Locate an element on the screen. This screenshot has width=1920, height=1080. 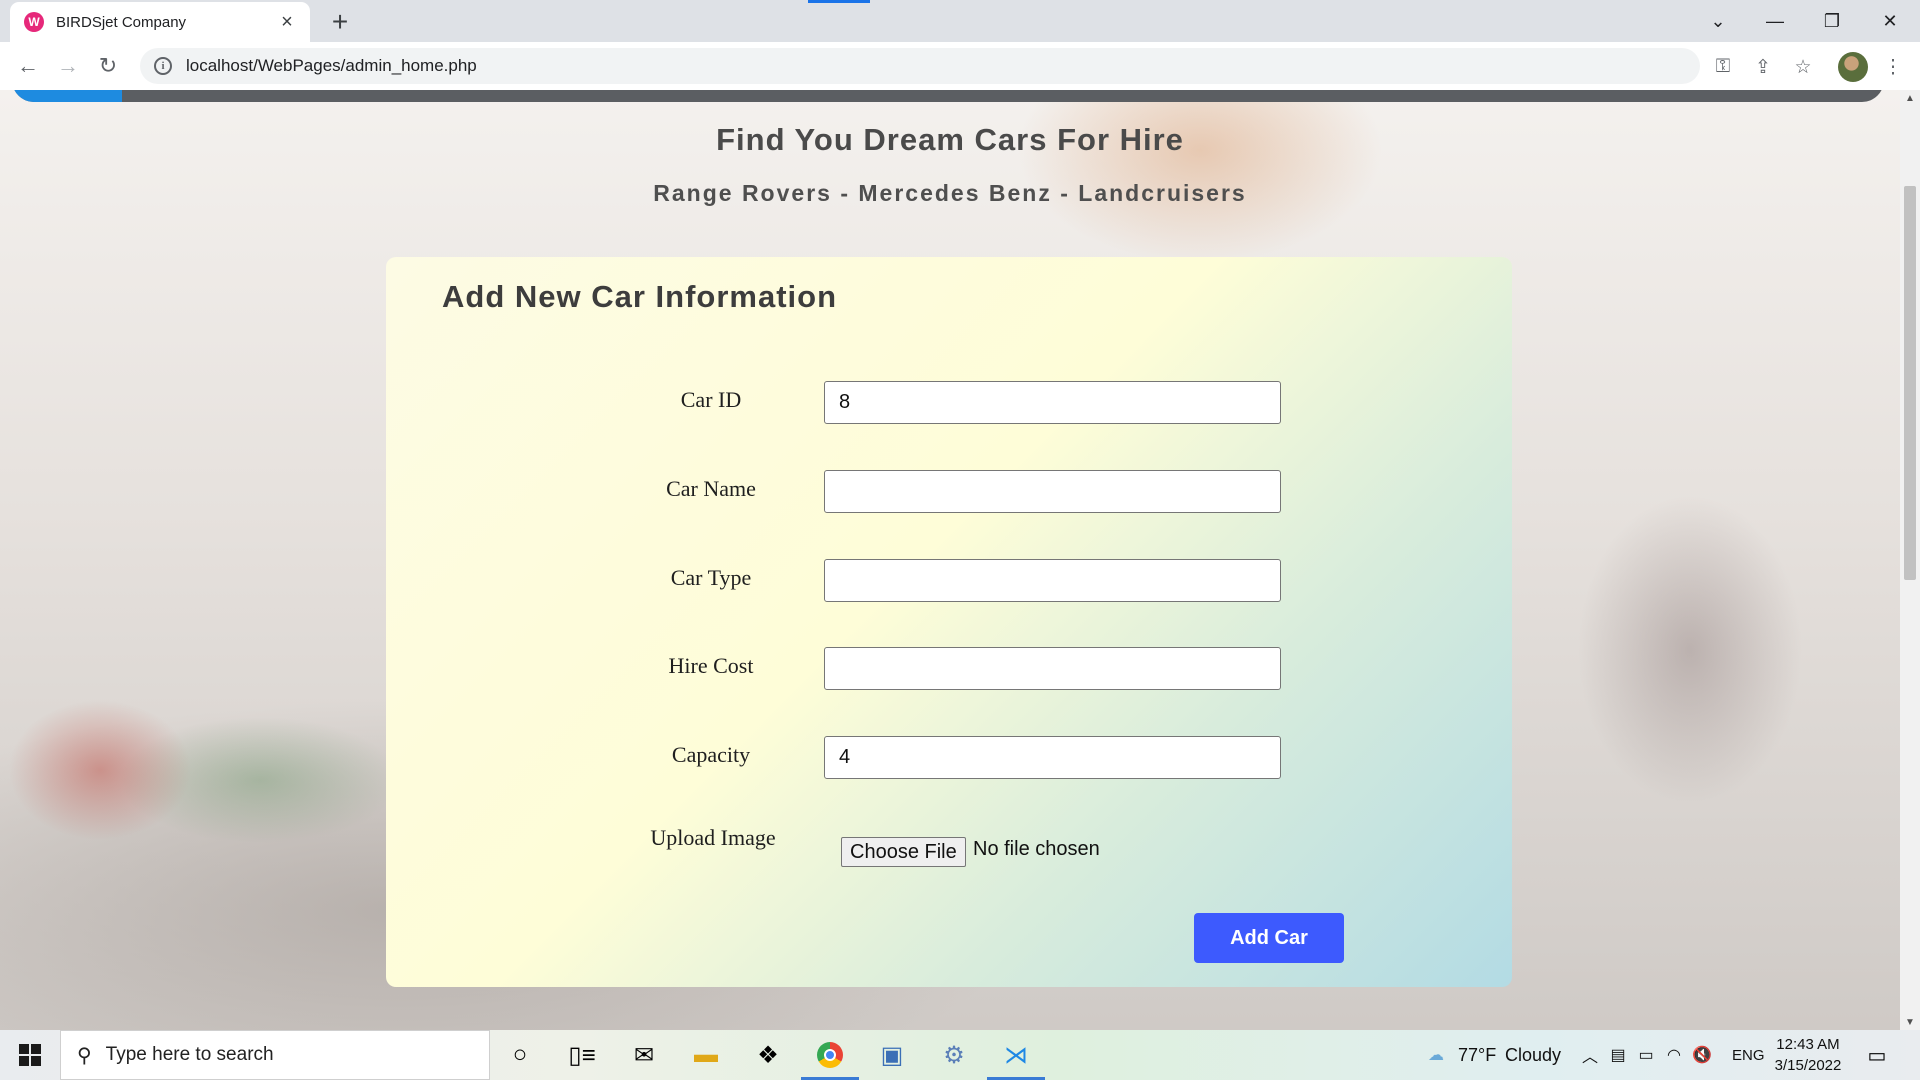
start-button is located at coordinates (30, 1055).